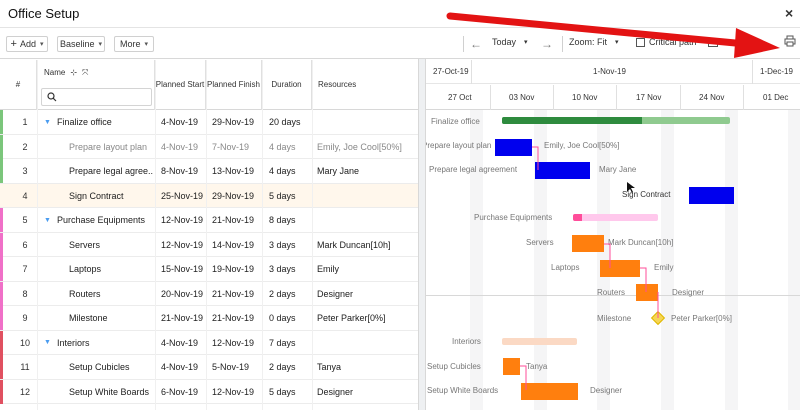  What do you see at coordinates (183, 269) in the screenshot?
I see `planned-start-cell: 15-Nov-19` at bounding box center [183, 269].